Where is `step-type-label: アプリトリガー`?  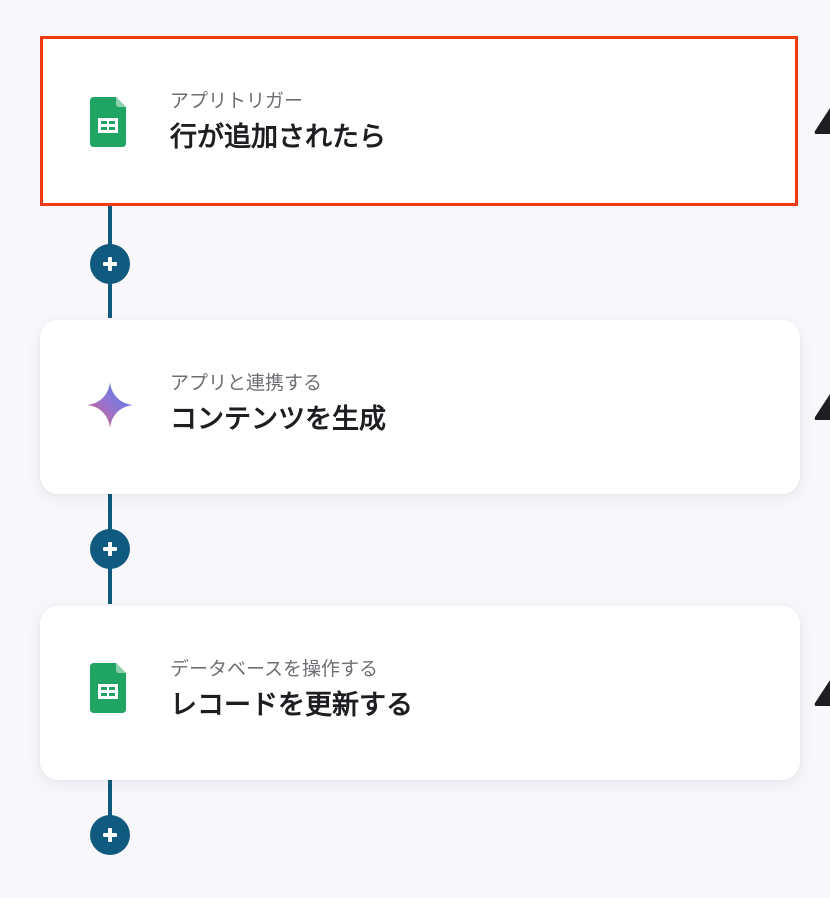
step-type-label: アプリトリガー is located at coordinates (237, 101).